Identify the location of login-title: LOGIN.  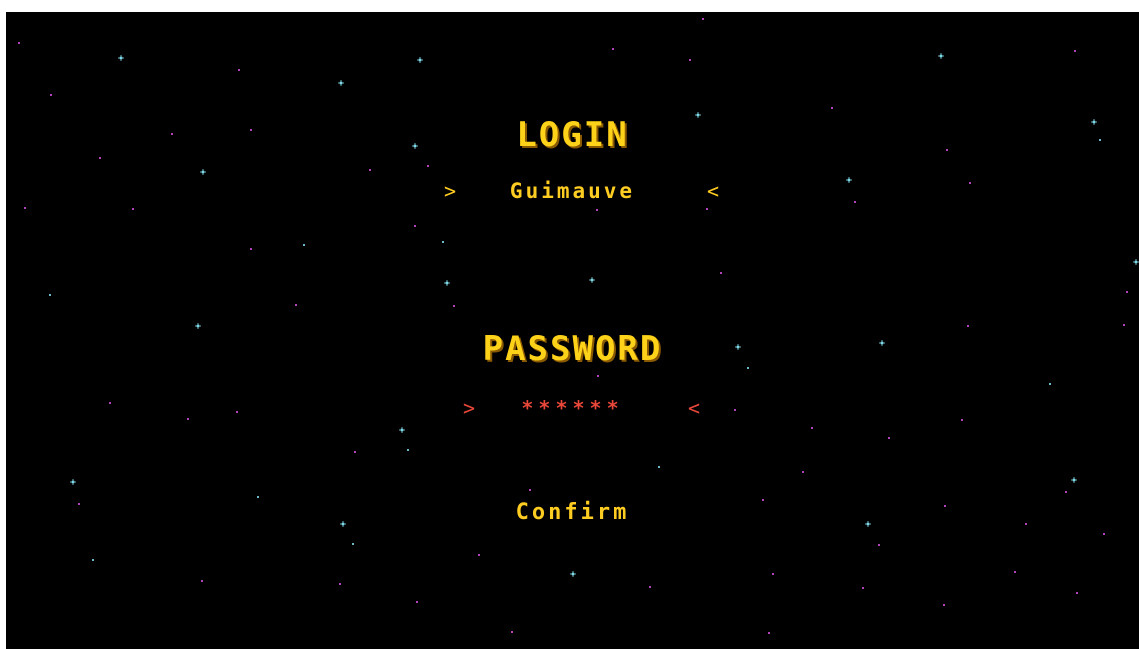
(572, 135).